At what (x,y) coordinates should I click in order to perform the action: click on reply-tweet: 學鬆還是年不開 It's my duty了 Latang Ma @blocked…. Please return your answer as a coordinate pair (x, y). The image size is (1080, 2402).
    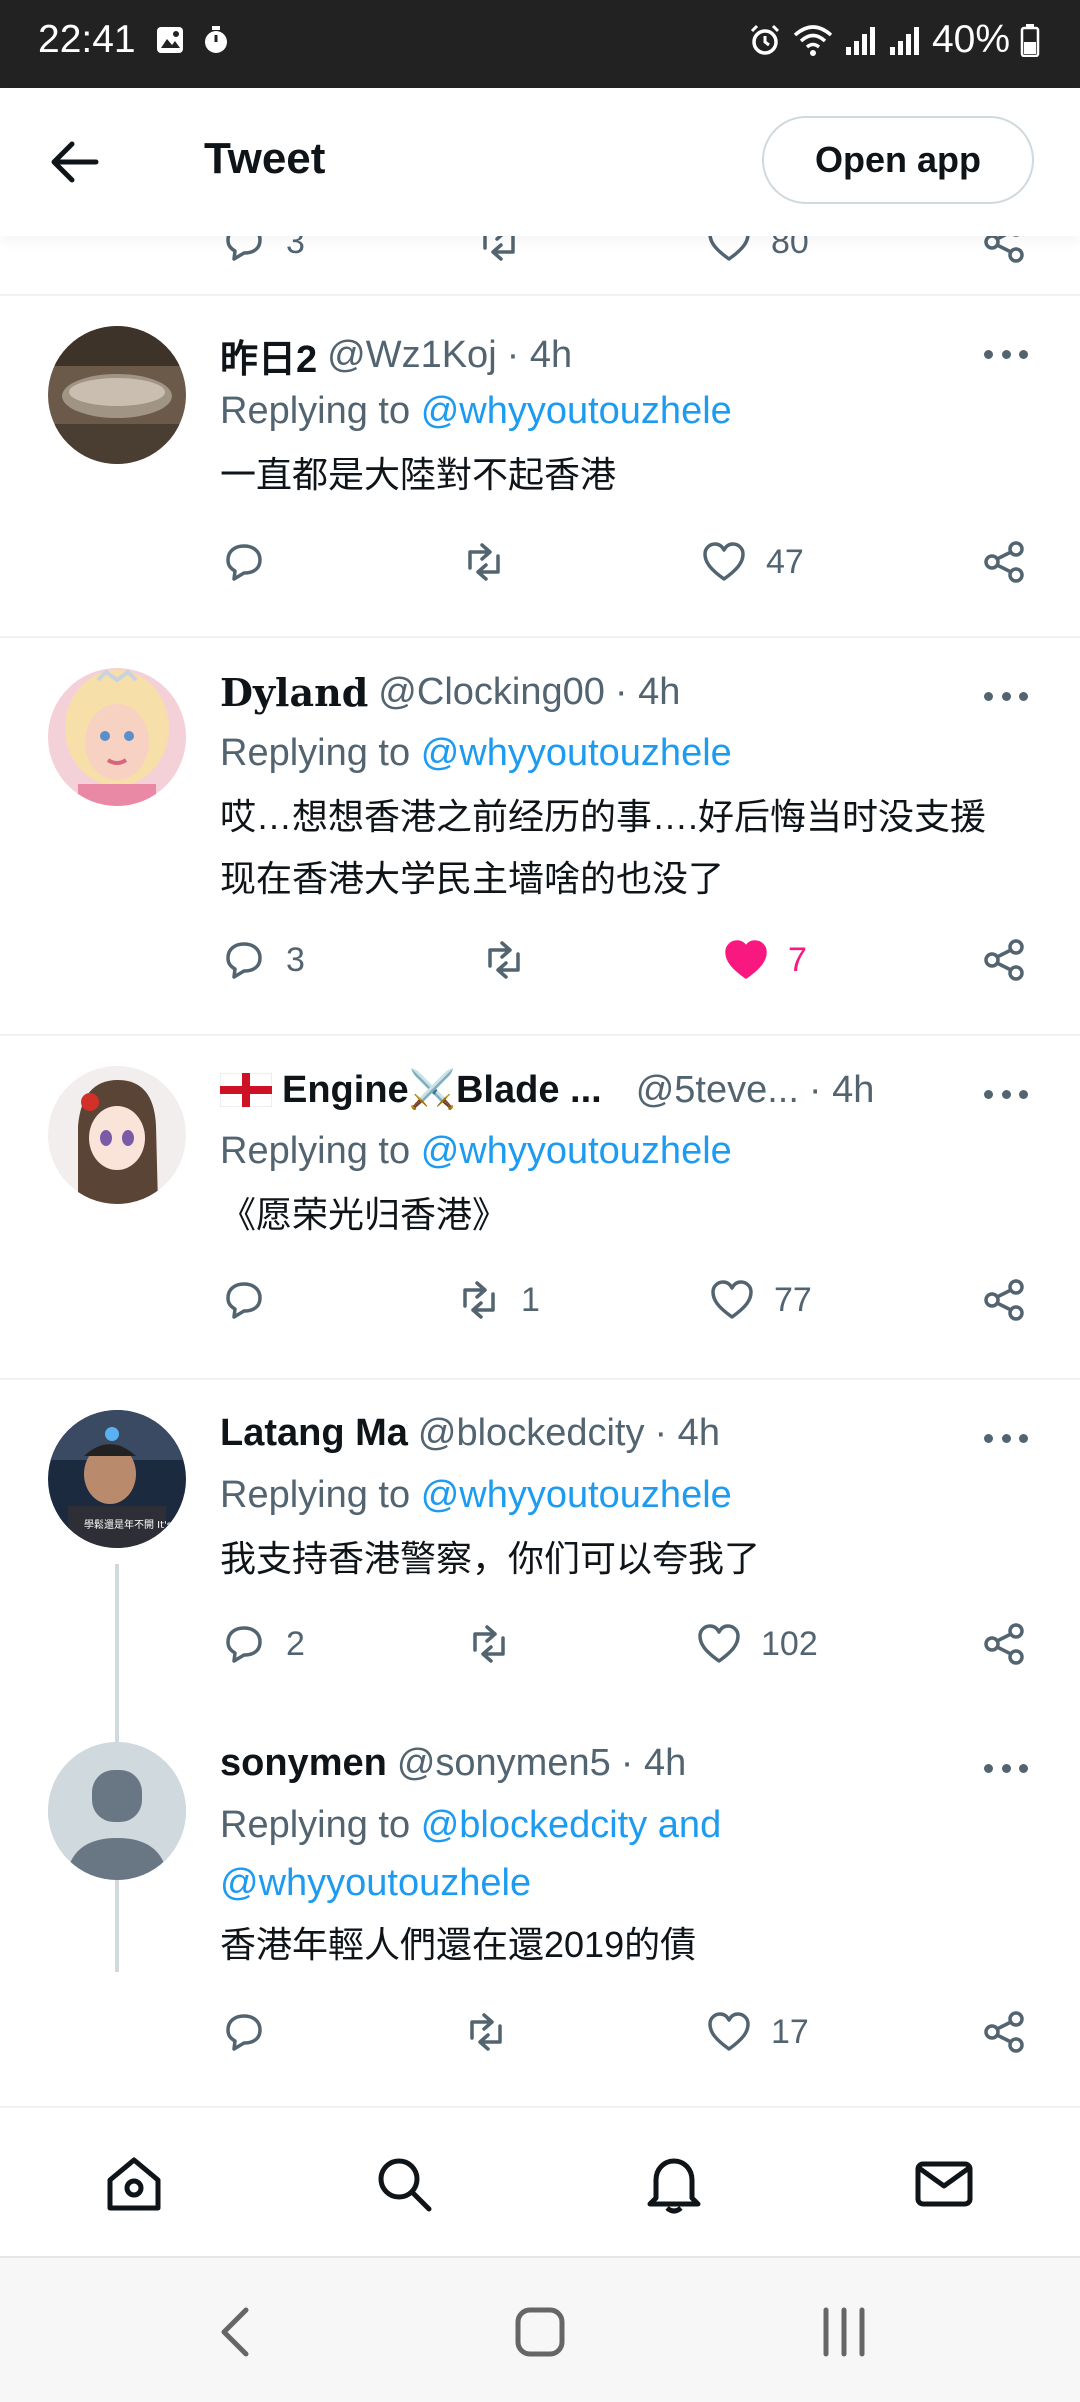
    Looking at the image, I should click on (540, 1545).